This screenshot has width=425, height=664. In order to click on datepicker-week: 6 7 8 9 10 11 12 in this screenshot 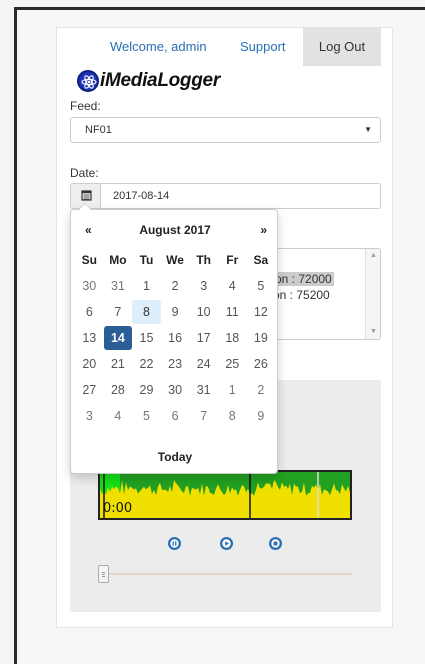, I will do `click(175, 313)`.